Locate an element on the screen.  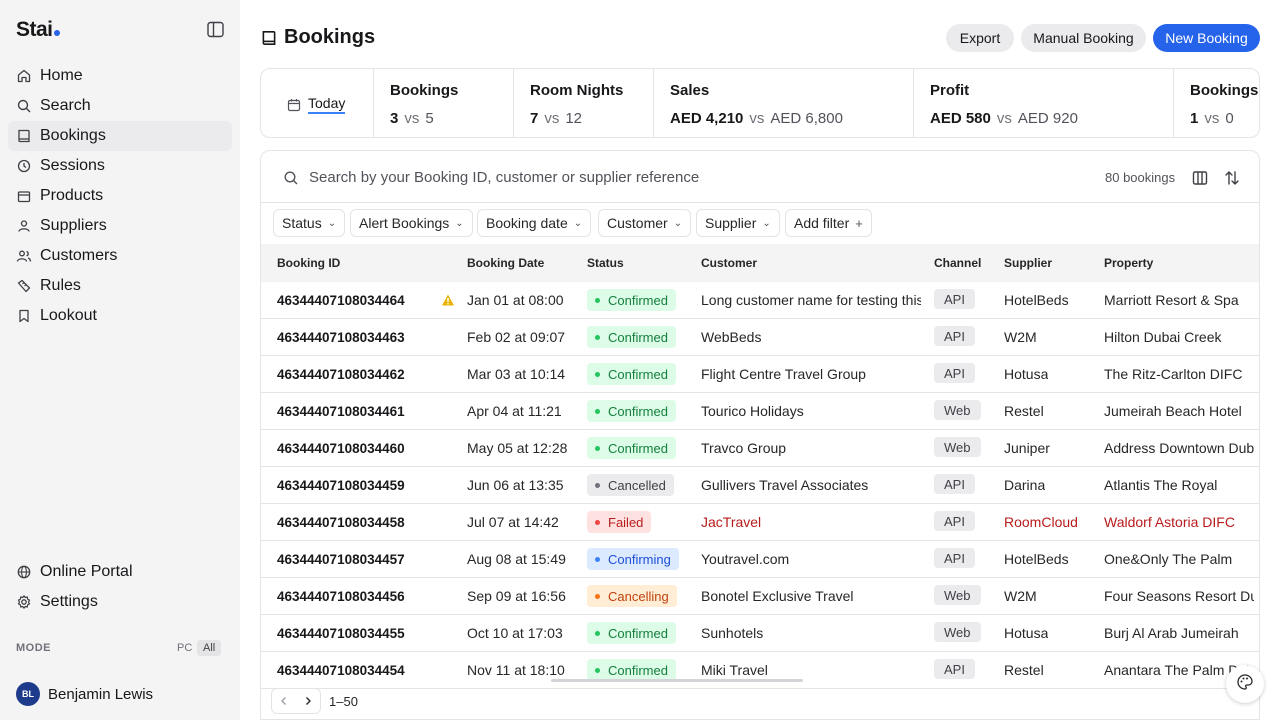
chevron-down-icon: ⌄ is located at coordinates (766, 223).